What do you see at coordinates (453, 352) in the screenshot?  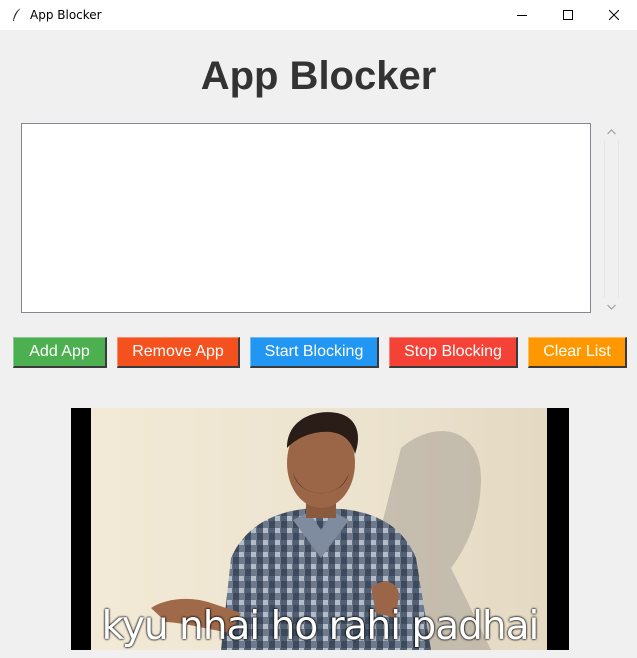 I see `stop-blocking-button: Stop Blocking` at bounding box center [453, 352].